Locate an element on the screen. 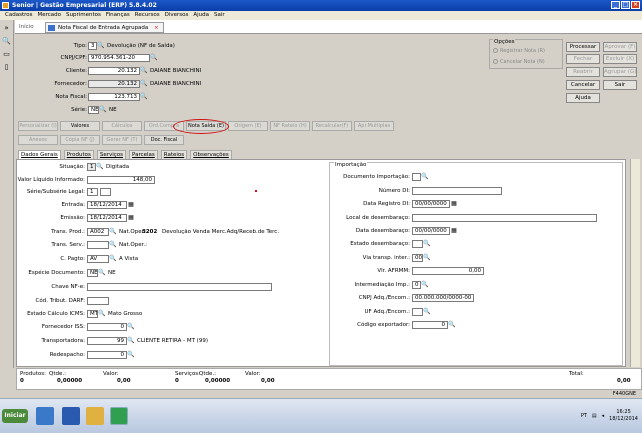 The image size is (642, 433). situacao-field: 1 is located at coordinates (91, 167).